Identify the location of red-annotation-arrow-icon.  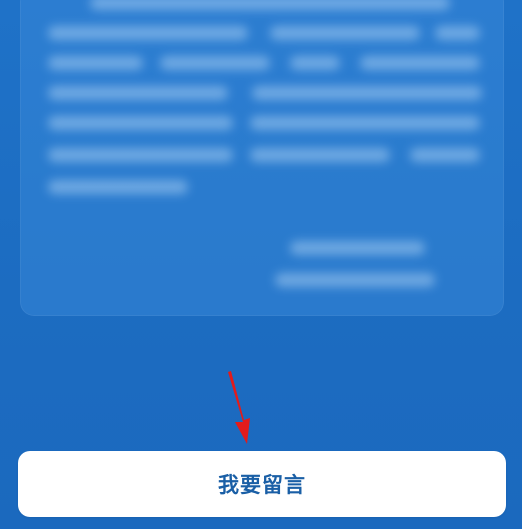
(239, 407).